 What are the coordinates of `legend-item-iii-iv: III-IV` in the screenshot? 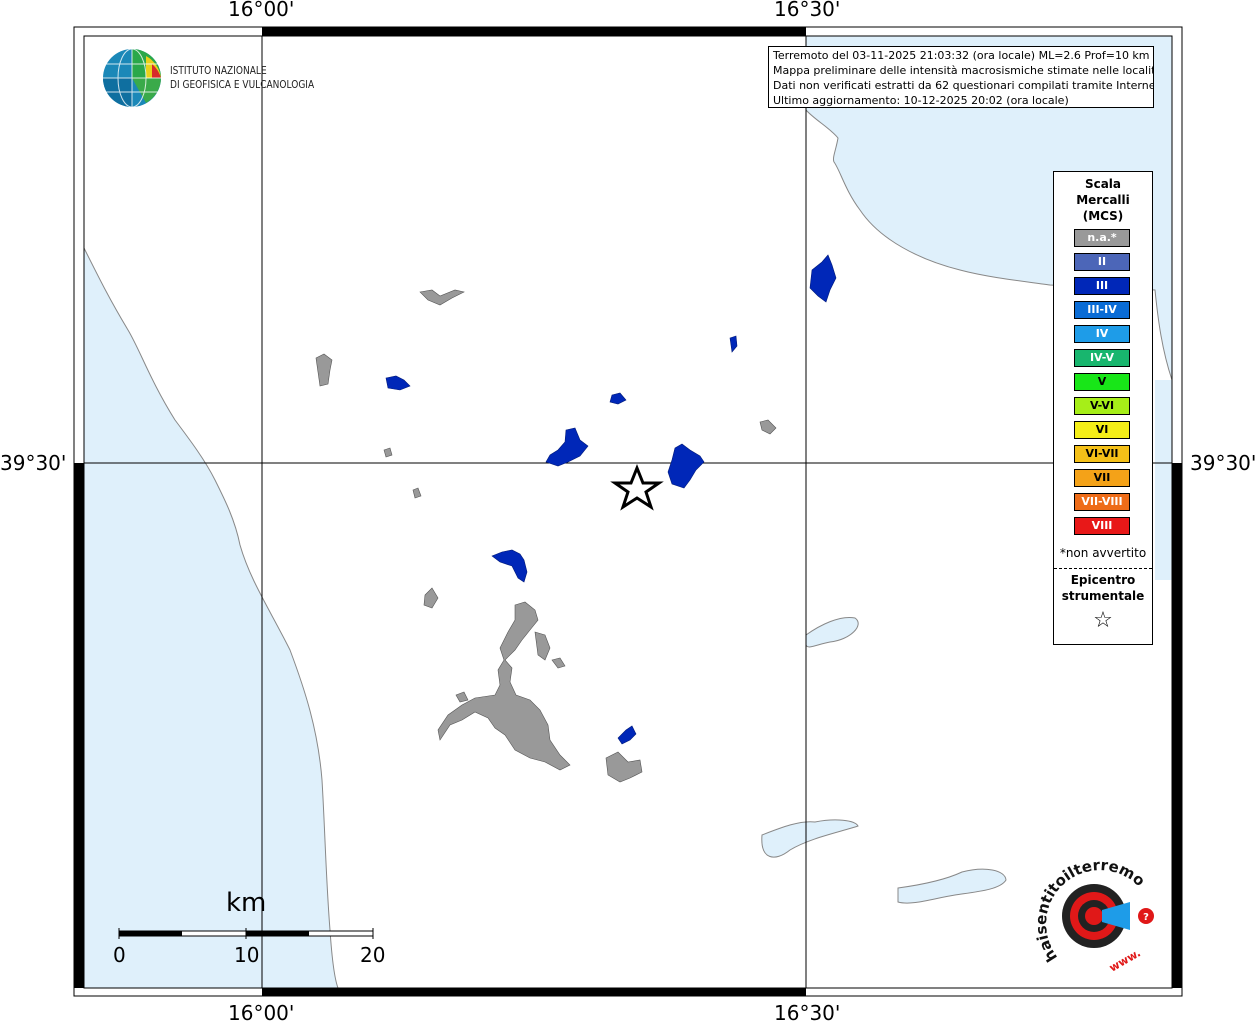 It's located at (1102, 310).